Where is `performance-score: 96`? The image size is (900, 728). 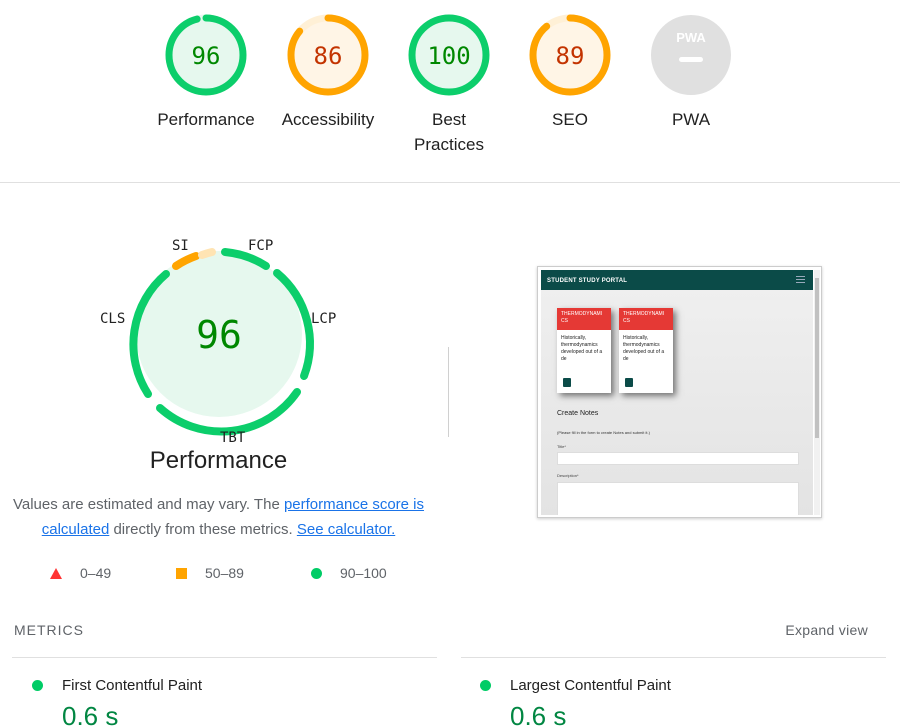
performance-score: 96 is located at coordinates (219, 335).